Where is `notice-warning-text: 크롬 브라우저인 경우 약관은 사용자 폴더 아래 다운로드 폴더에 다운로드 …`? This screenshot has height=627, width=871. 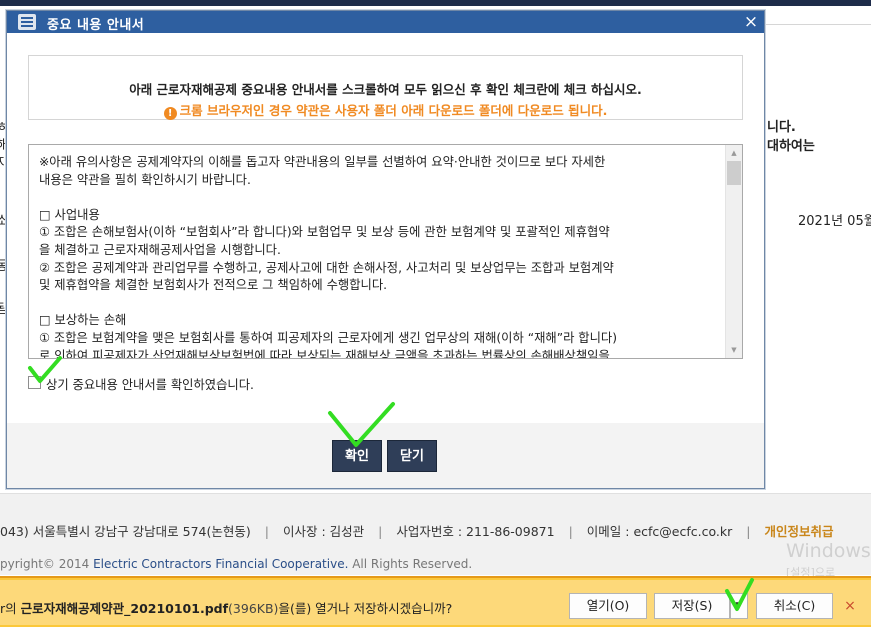 notice-warning-text: 크롬 브라우저인 경우 약관은 사용자 폴더 아래 다운로드 폴더에 다운로드 … is located at coordinates (393, 110).